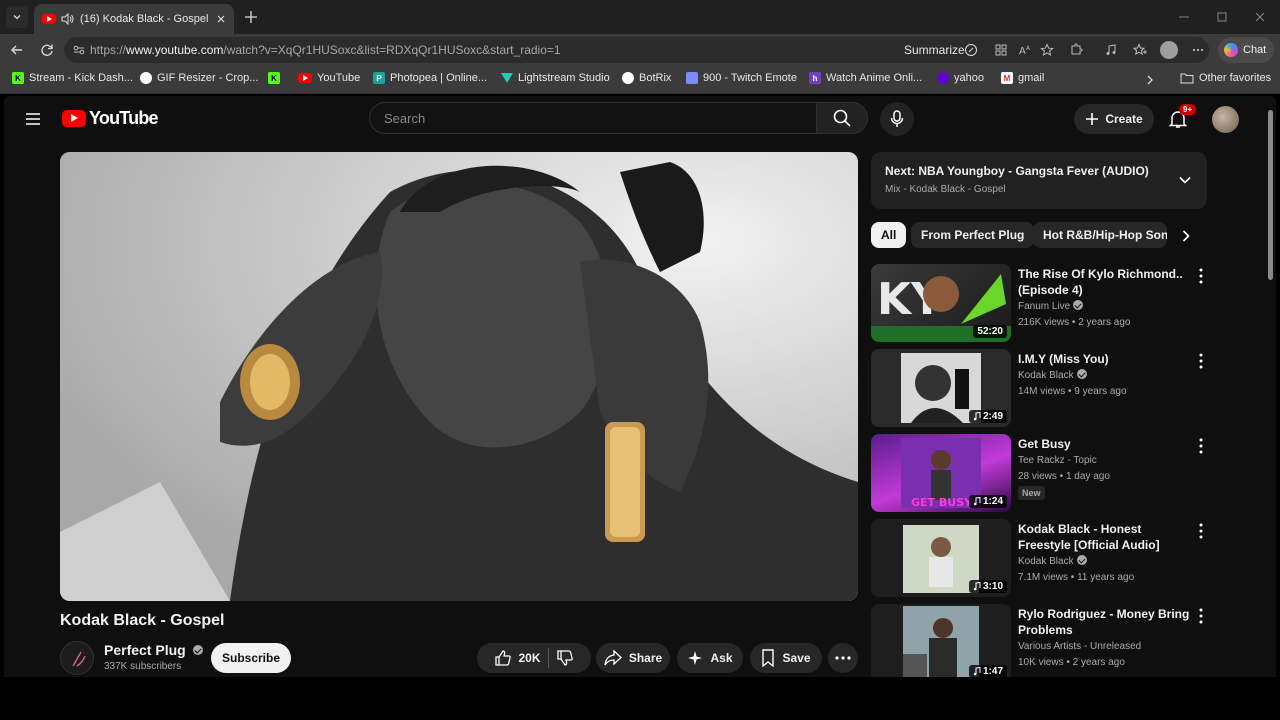  I want to click on channel-name: Fanum Live, so click(1051, 307).